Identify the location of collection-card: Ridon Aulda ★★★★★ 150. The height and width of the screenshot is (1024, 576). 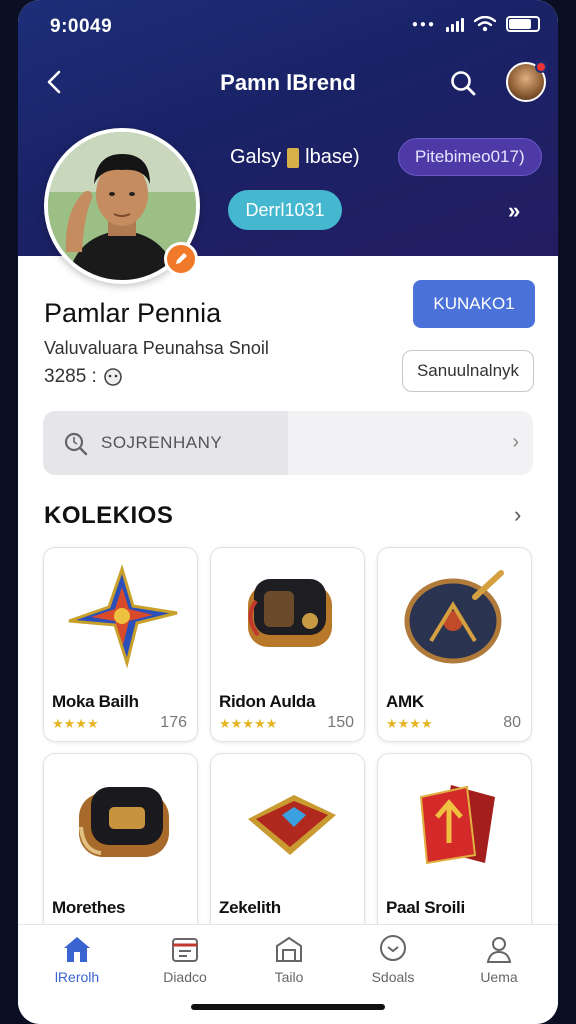
(287, 644).